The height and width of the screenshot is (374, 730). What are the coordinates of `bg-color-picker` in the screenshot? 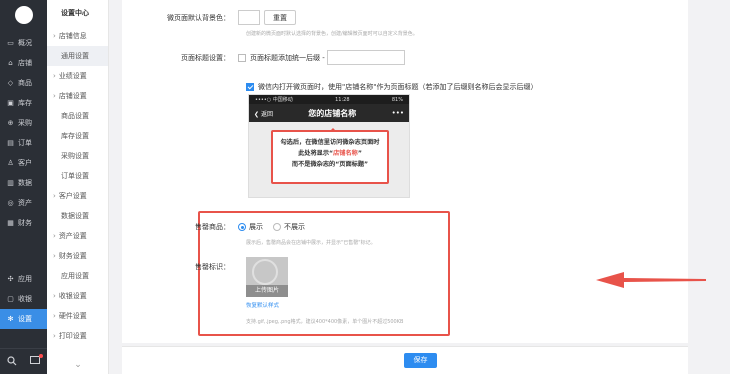 It's located at (249, 17).